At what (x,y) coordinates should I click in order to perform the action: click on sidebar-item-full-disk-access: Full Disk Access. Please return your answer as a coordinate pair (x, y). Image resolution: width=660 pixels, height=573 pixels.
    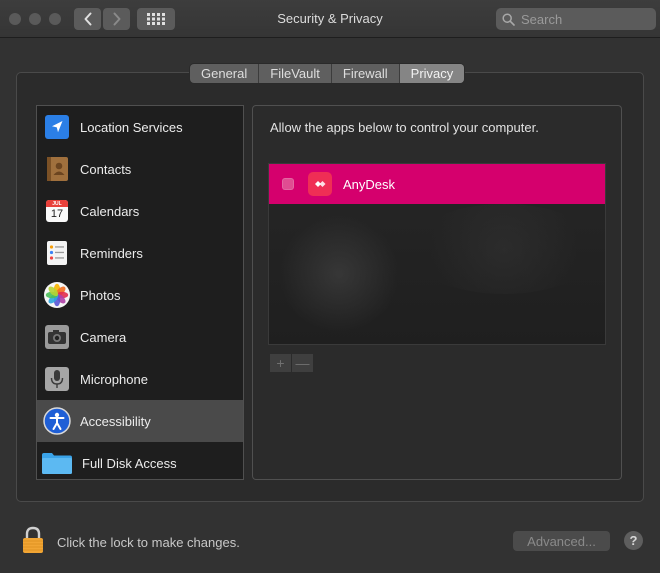
    Looking at the image, I should click on (140, 460).